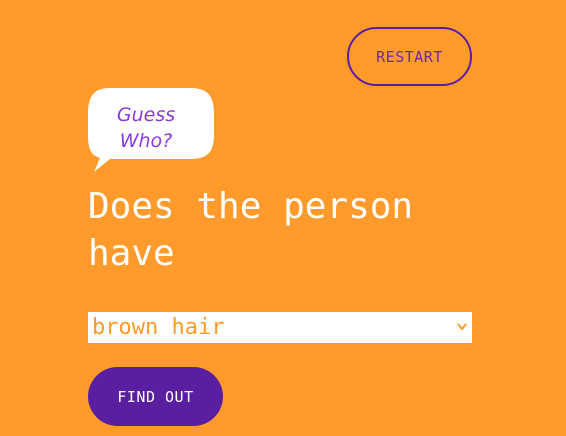  I want to click on attribute-select: brown hair, so click(280, 327).